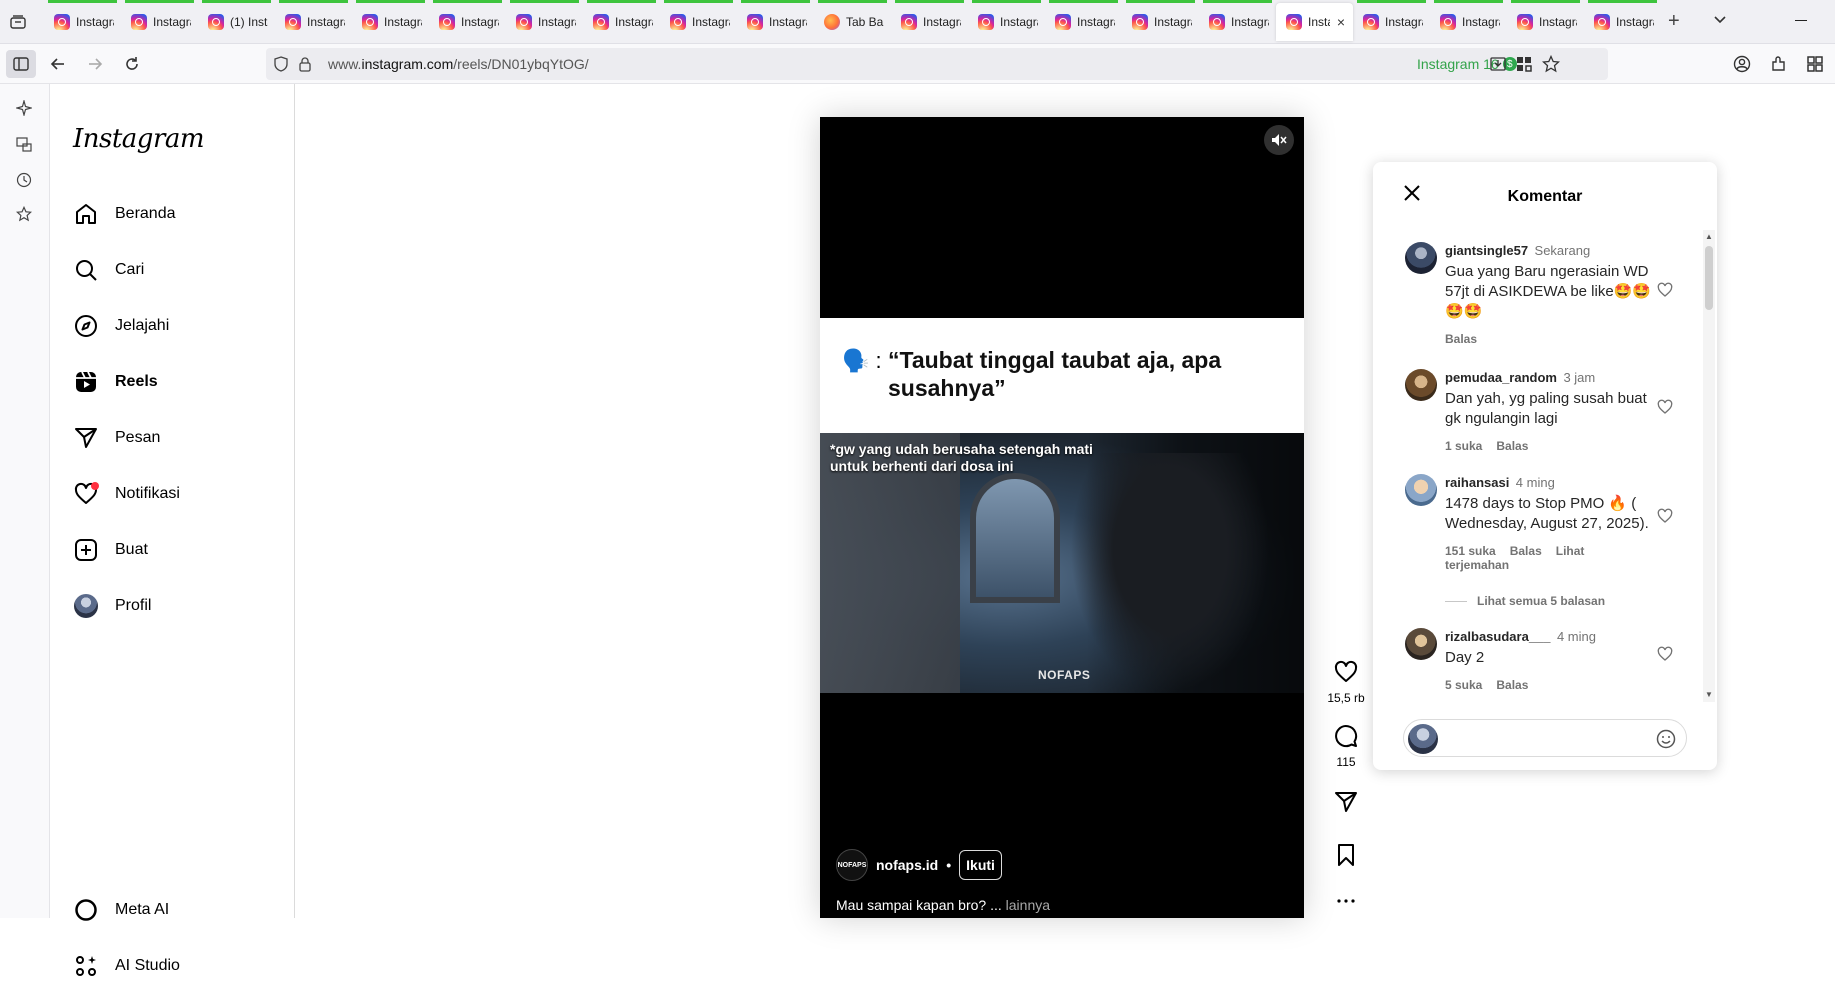 Image resolution: width=1835 pixels, height=994 pixels. Describe the element at coordinates (458, 64) in the screenshot. I see `url-text: www.instagram.com/reels/DN01ybqYtOG/` at that location.